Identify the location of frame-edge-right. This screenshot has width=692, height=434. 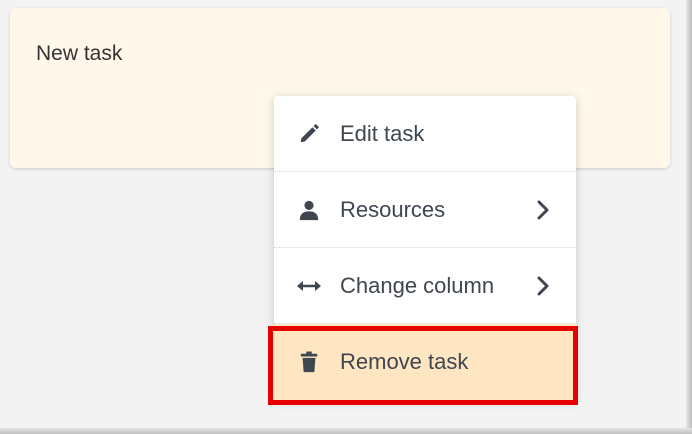
(689, 217).